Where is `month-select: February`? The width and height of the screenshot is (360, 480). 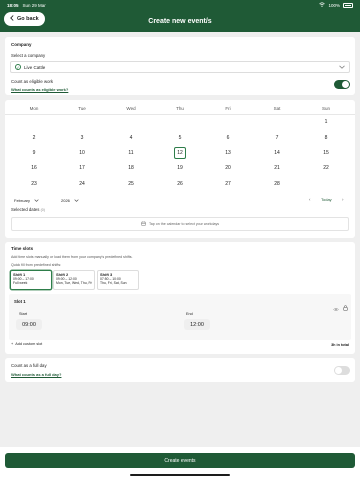
month-select: February is located at coordinates (26, 200).